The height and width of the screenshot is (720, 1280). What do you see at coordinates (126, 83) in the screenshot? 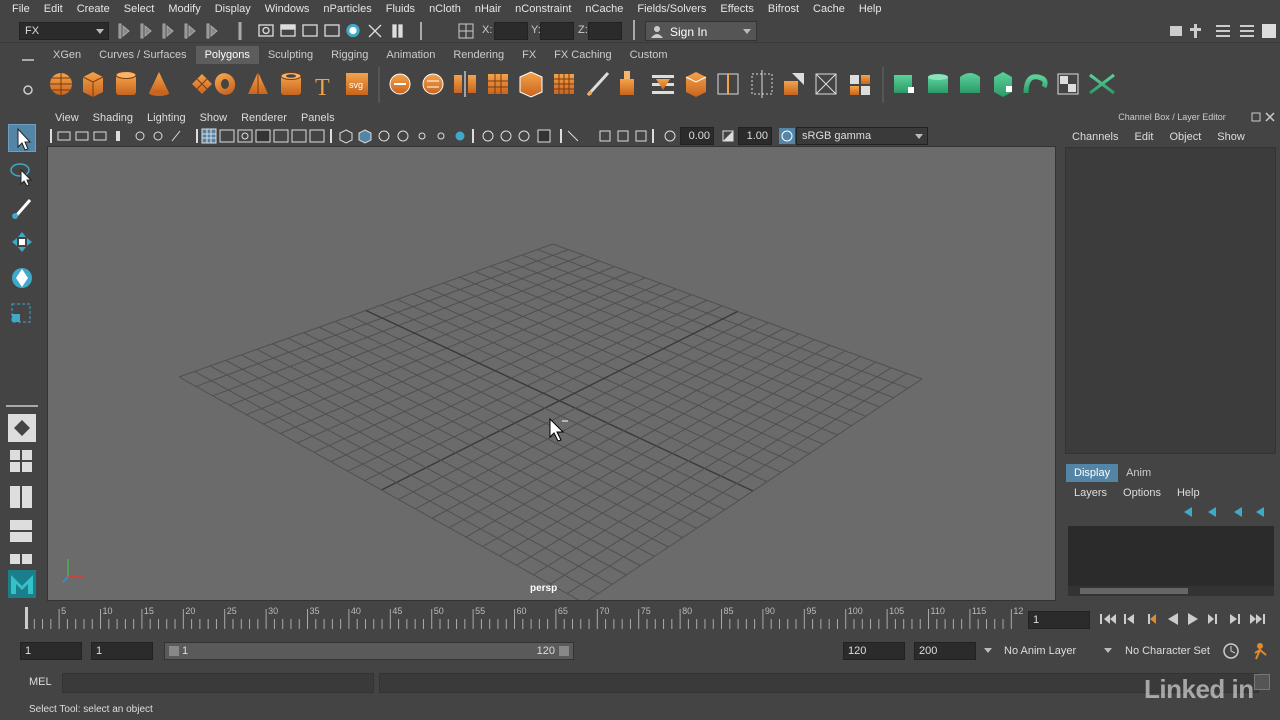
I see `poly-cylinder-icon` at bounding box center [126, 83].